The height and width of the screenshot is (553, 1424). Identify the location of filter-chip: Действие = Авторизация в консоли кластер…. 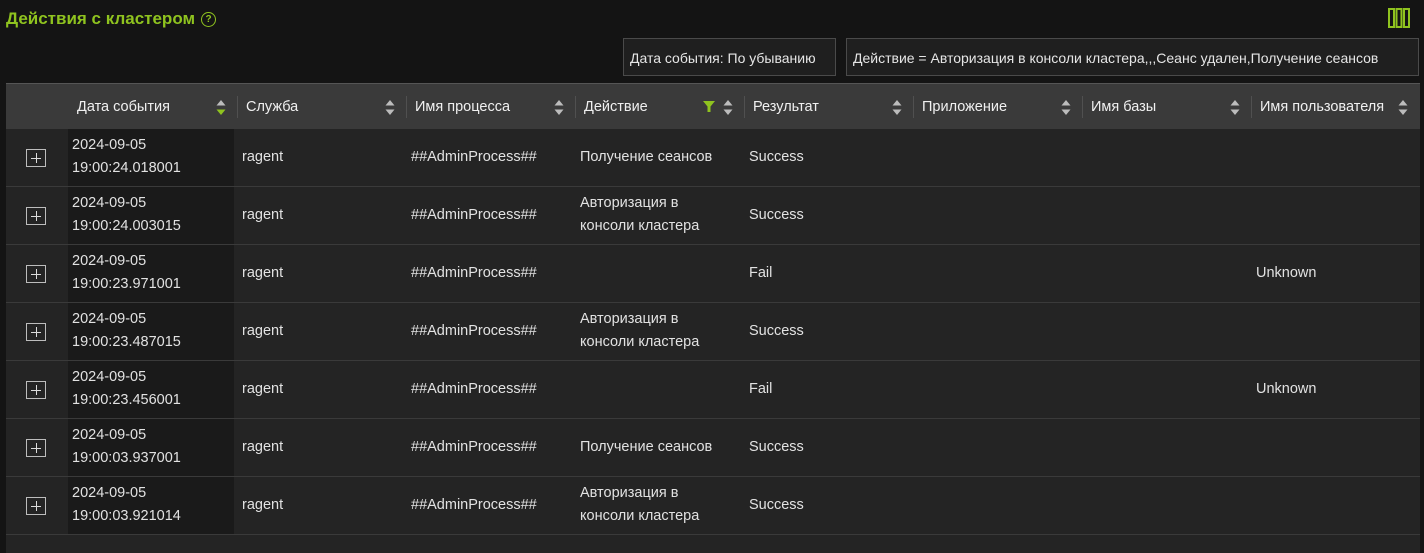
(1132, 57).